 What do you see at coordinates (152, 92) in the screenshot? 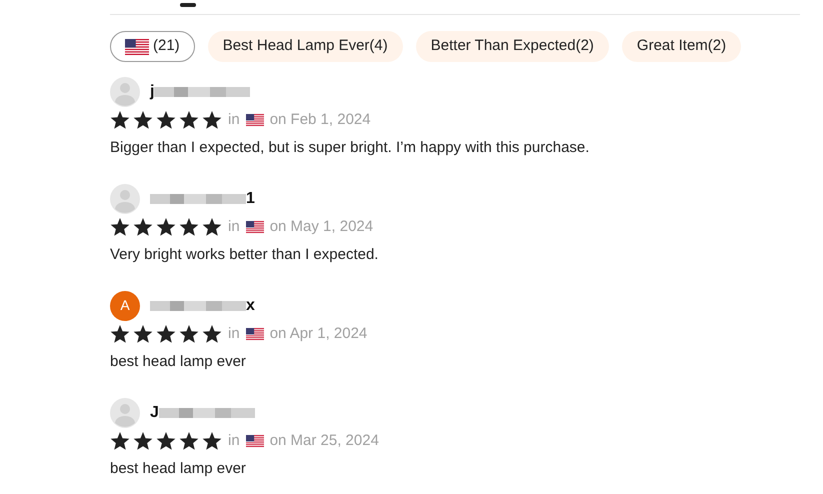
I see `reviewer-name: j` at bounding box center [152, 92].